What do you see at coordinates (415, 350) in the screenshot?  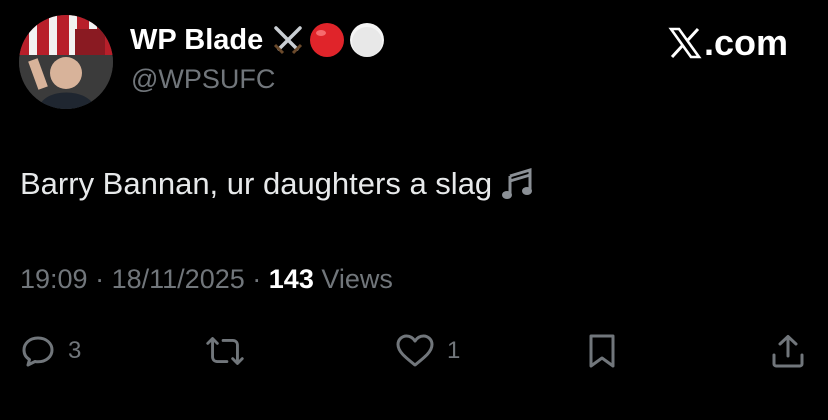 I see `heart-icon` at bounding box center [415, 350].